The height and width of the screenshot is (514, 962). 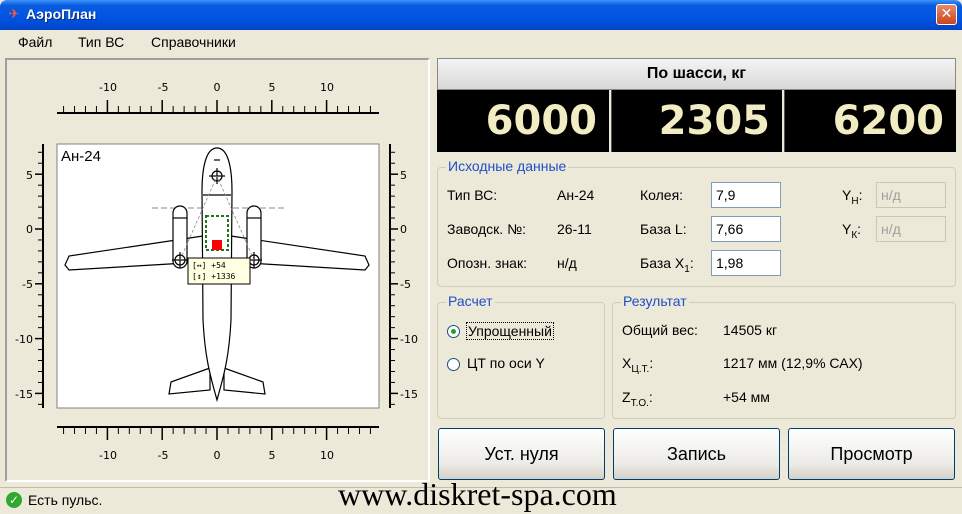 I want to click on view-button: Просмотр, so click(x=871, y=454).